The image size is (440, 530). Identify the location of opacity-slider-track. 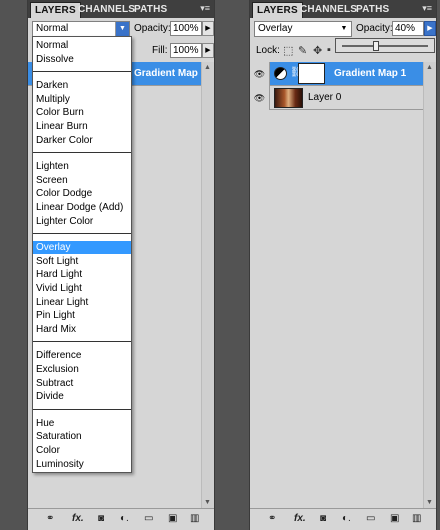
(385, 46).